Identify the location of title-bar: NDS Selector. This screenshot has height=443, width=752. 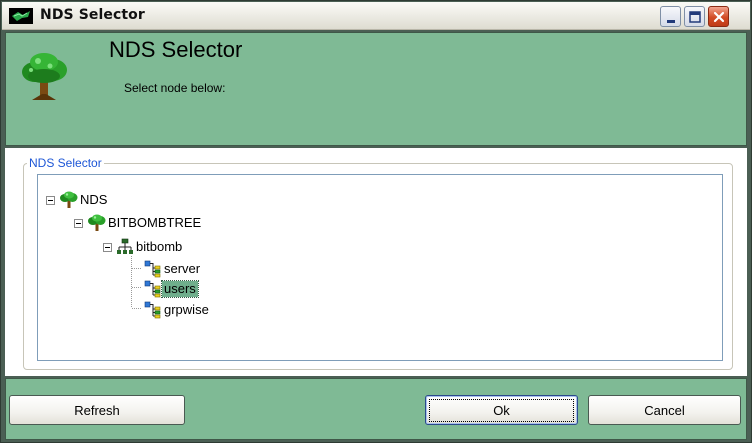
(376, 16).